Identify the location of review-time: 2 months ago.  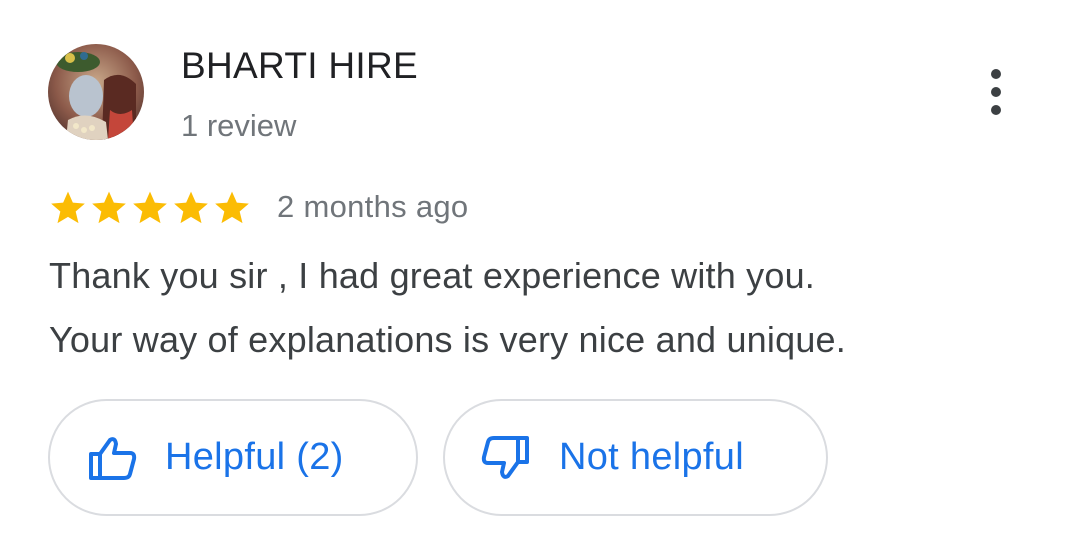
(373, 206).